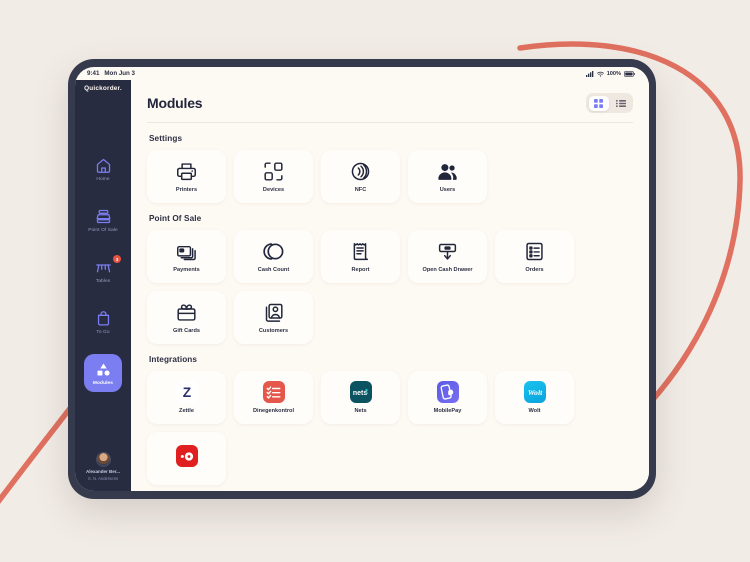 The height and width of the screenshot is (562, 750). I want to click on nets-logo: nets, so click(360, 392).